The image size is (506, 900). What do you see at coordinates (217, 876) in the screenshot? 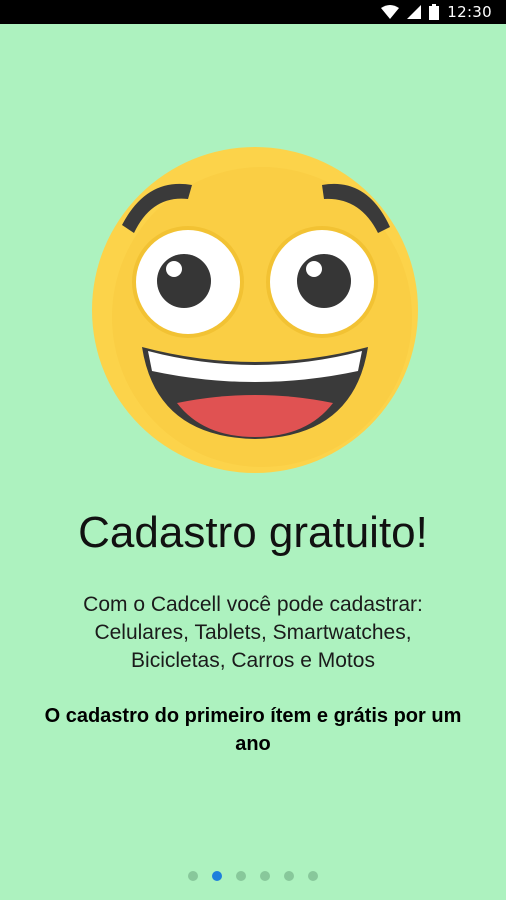
I see `page-dot-active` at bounding box center [217, 876].